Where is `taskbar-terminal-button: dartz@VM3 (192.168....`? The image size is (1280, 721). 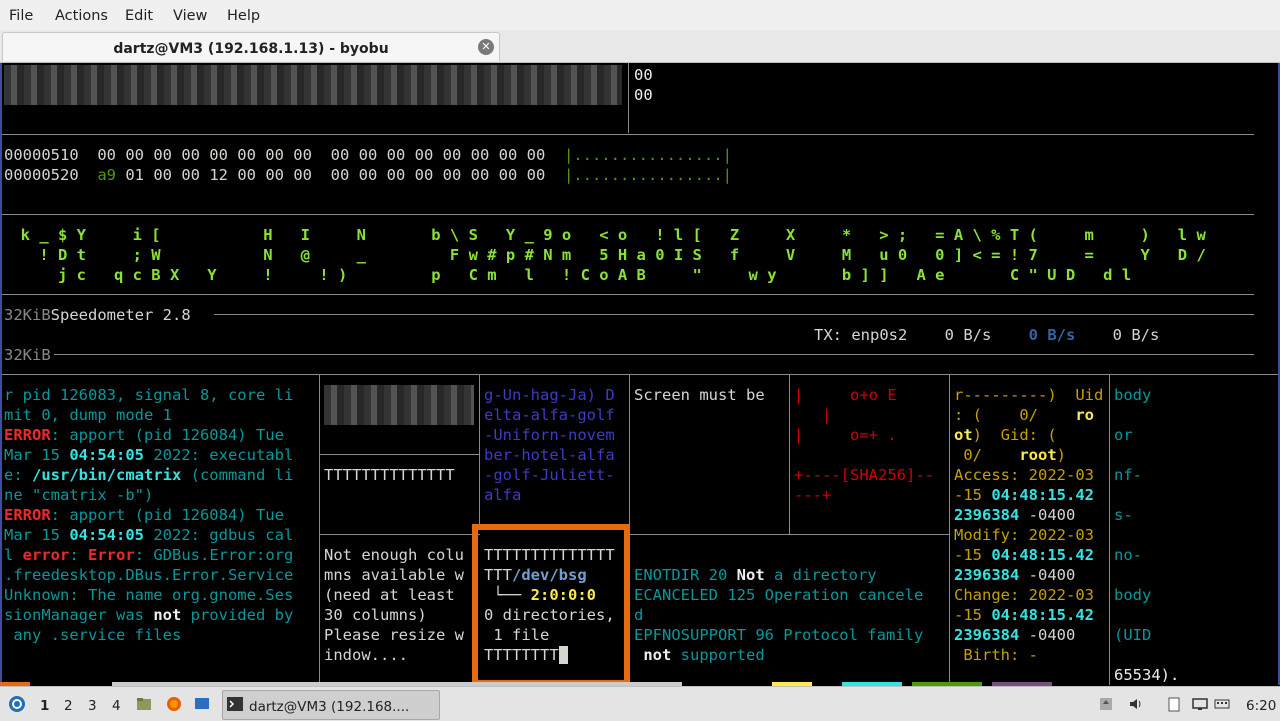
taskbar-terminal-button: dartz@VM3 (192.168.... is located at coordinates (331, 705).